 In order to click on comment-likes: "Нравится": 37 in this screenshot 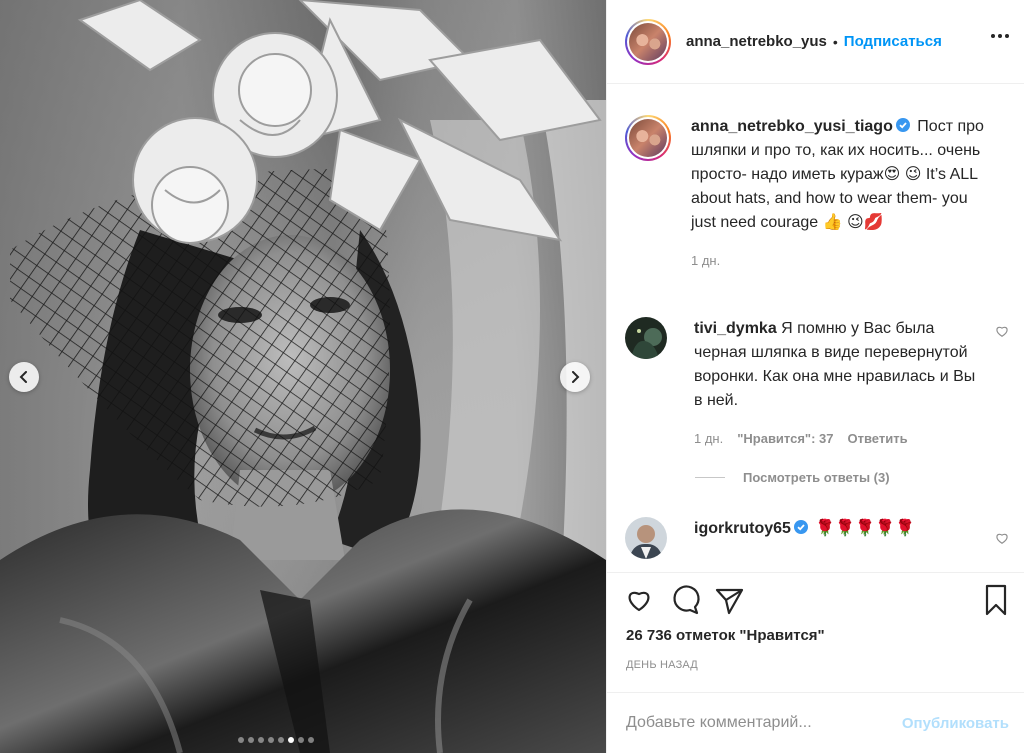, I will do `click(785, 439)`.